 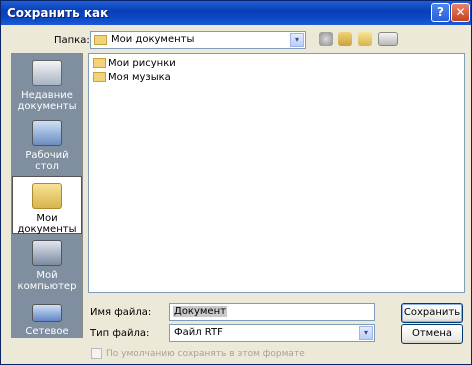 I want to click on folder-combo: Мои документы ▾, so click(x=198, y=40).